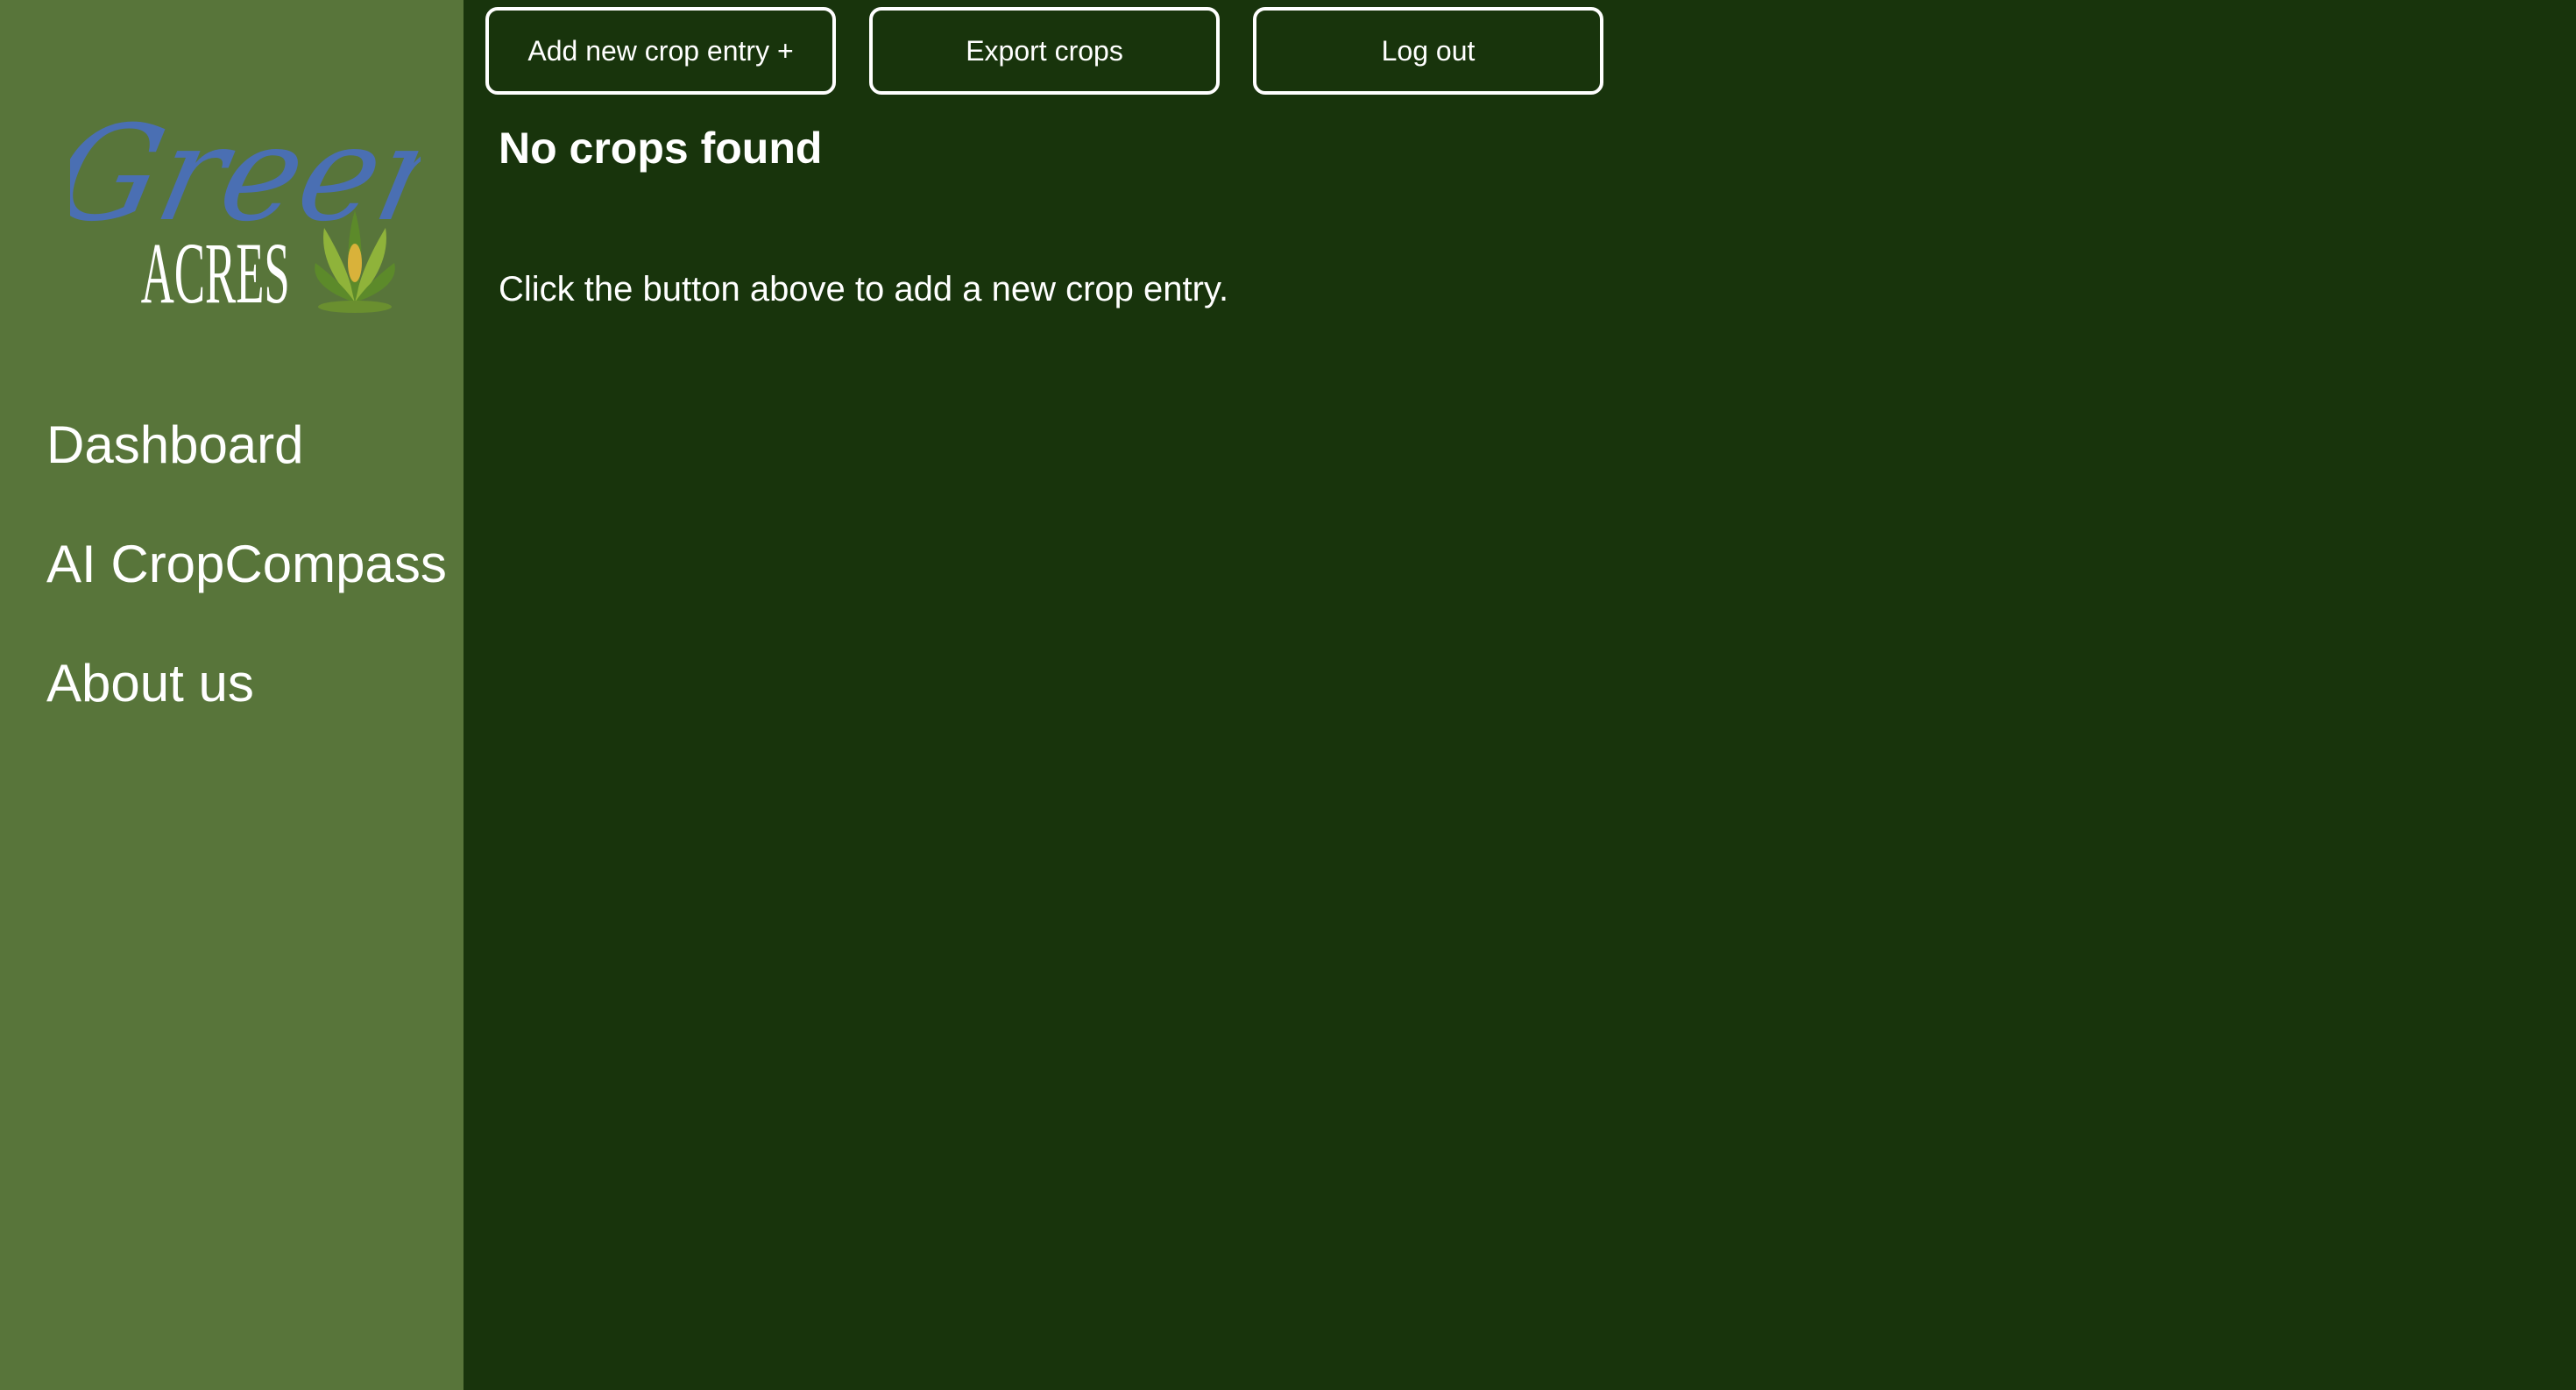 The image size is (2576, 1390). Describe the element at coordinates (660, 51) in the screenshot. I see `add-crop-entry-button: Add new crop entry +` at that location.